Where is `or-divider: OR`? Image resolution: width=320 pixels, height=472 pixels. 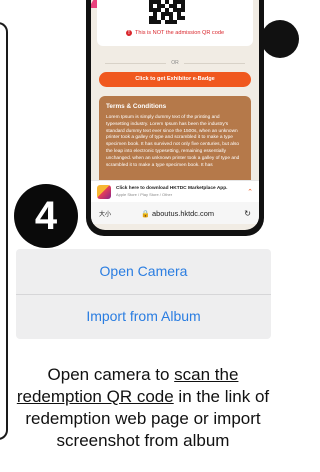
or-divider: OR is located at coordinates (175, 63).